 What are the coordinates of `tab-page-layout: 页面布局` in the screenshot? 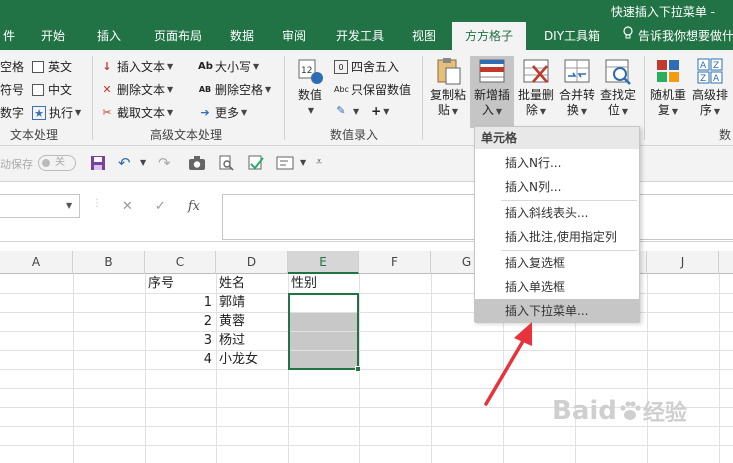 It's located at (178, 36).